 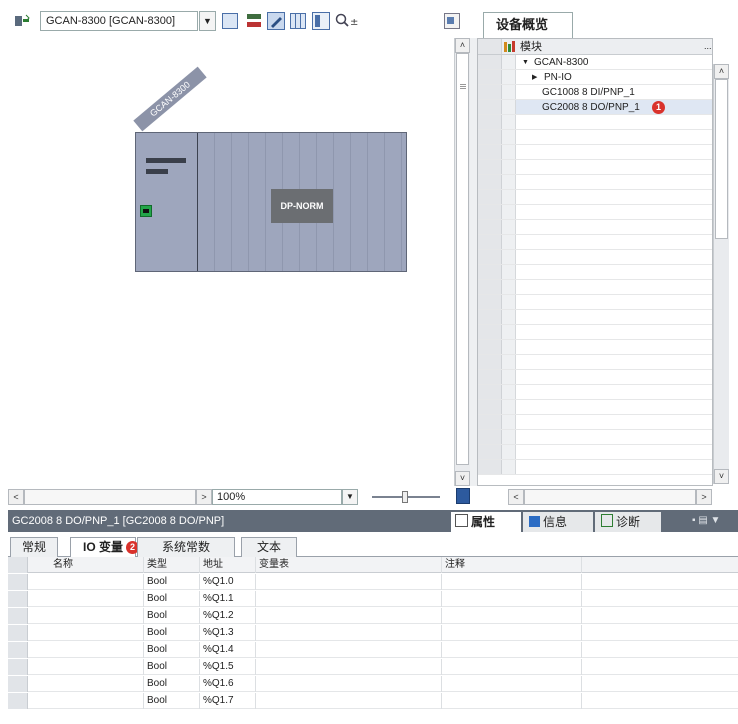 What do you see at coordinates (463, 496) in the screenshot?
I see `navigator-icon` at bounding box center [463, 496].